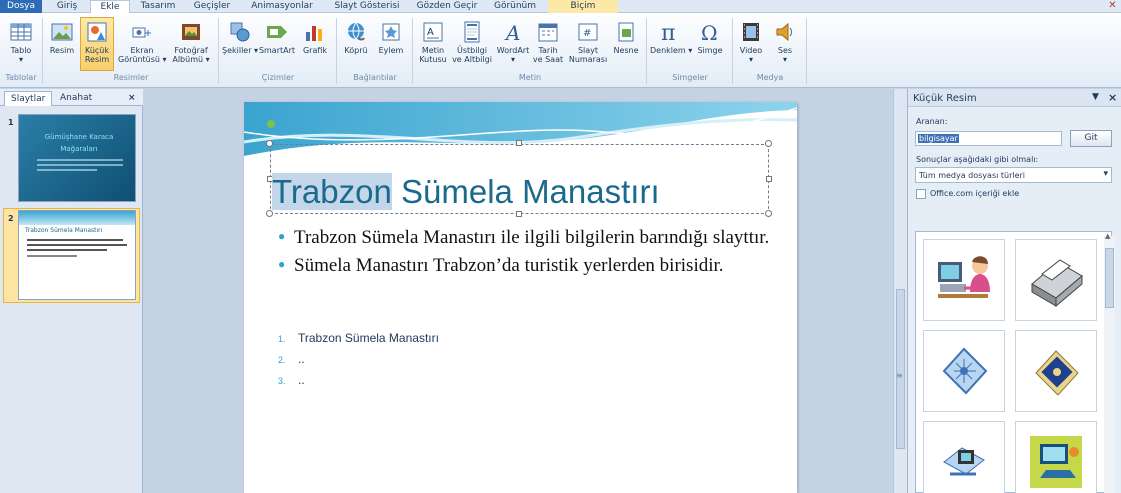  I want to click on equation-button: π Denklem ▾, so click(671, 37).